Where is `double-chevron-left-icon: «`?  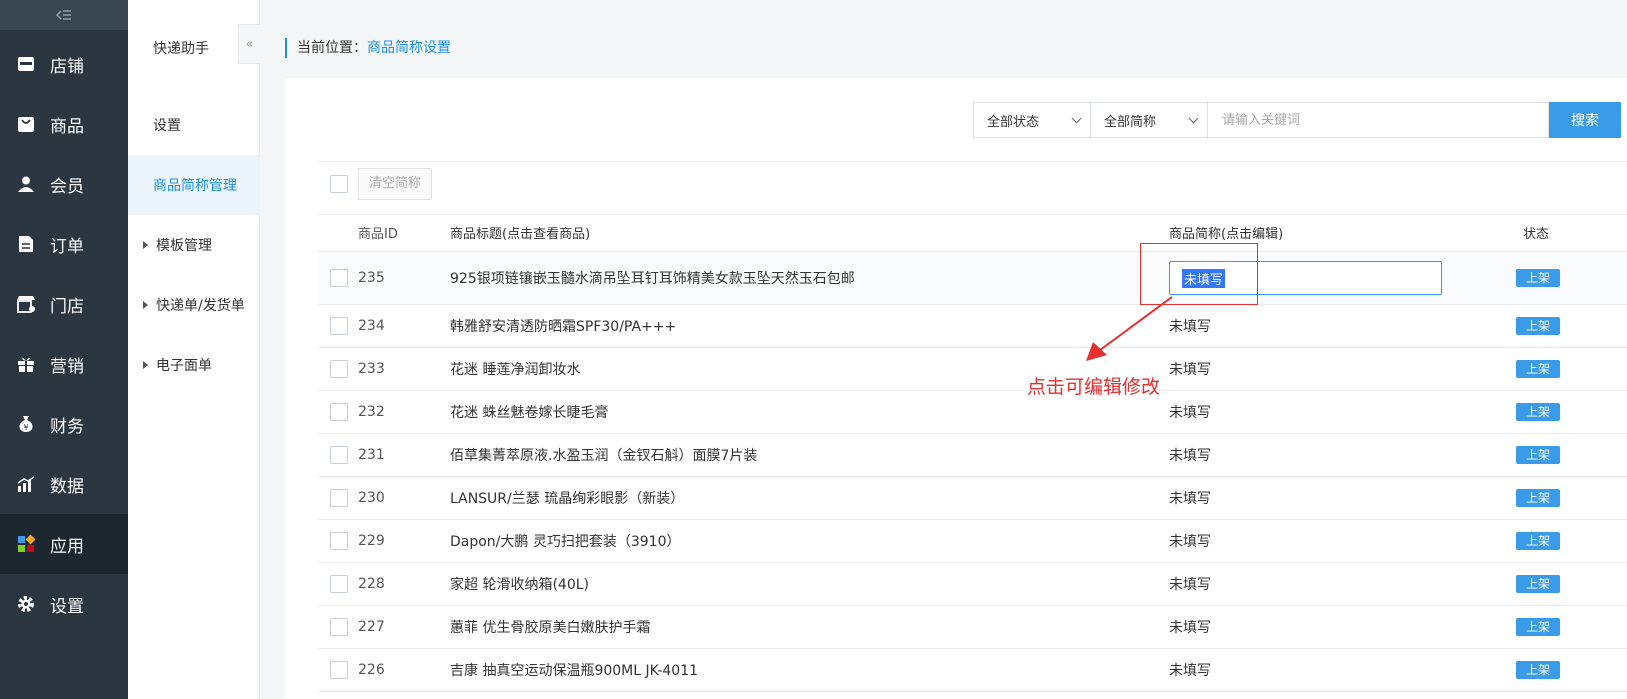
double-chevron-left-icon: « is located at coordinates (249, 44).